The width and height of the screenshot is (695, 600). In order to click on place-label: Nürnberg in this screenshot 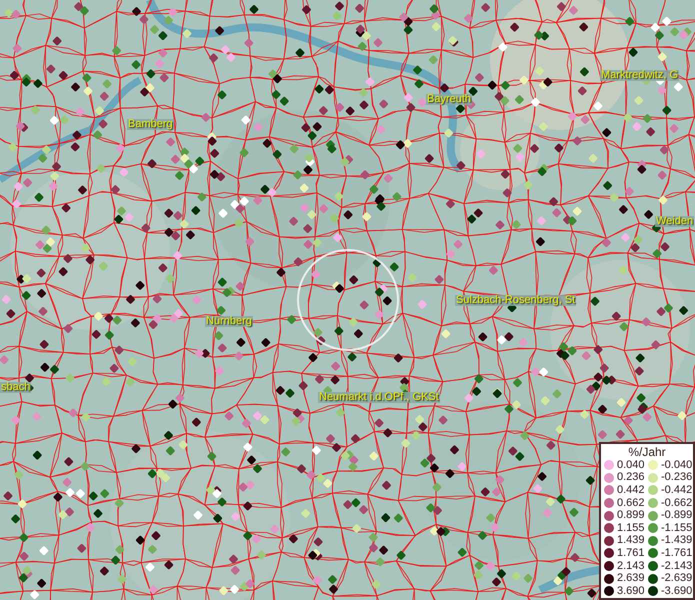, I will do `click(229, 321)`.